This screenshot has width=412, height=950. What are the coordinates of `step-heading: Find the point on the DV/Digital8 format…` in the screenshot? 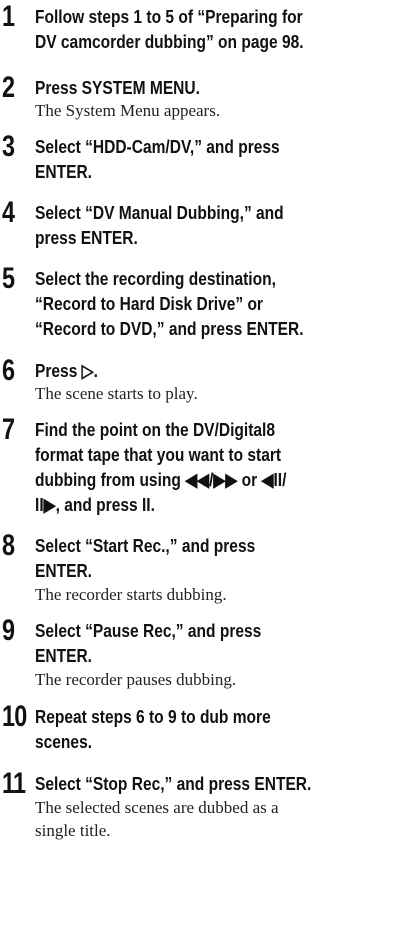 It's located at (211, 467).